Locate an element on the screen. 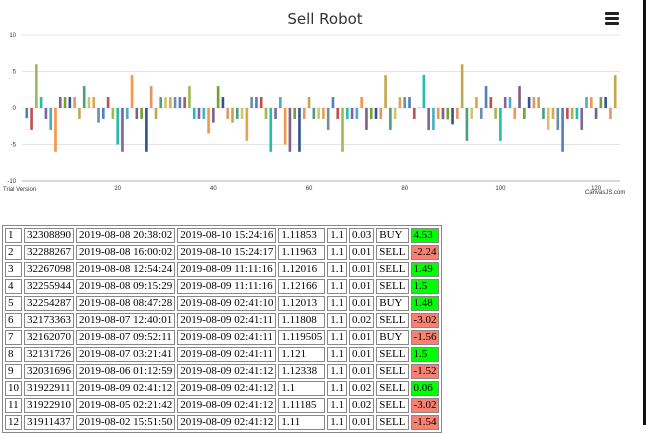 Image resolution: width=650 pixels, height=433 pixels. vertical-scrollbar is located at coordinates (646, 212).